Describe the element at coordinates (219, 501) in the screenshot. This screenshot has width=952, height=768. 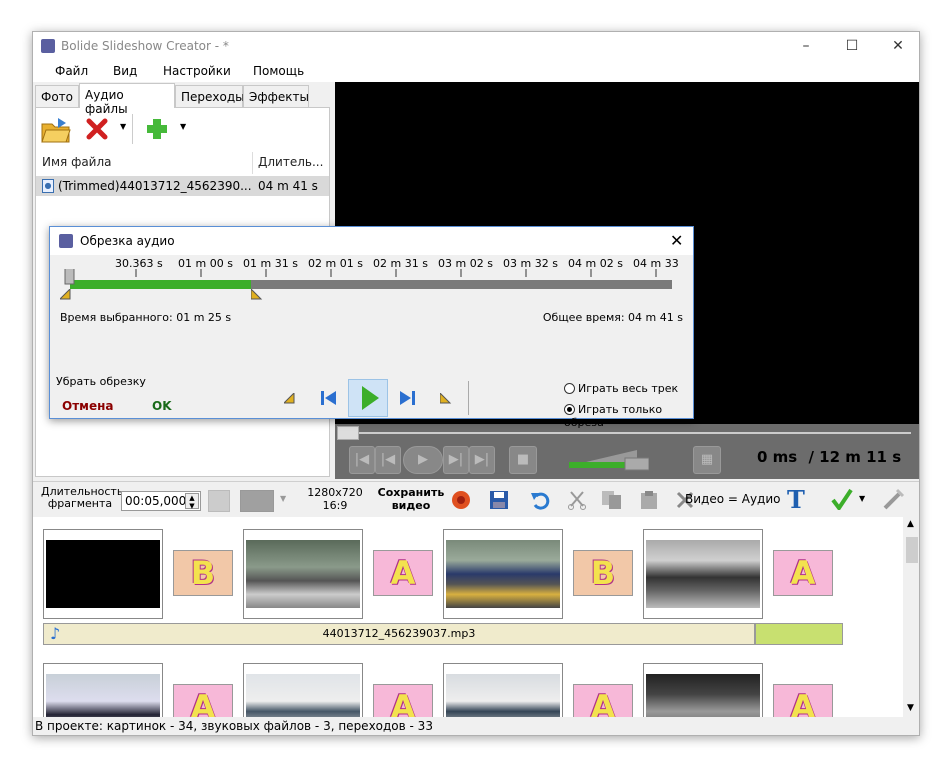
I see `color-swatch-light` at that location.